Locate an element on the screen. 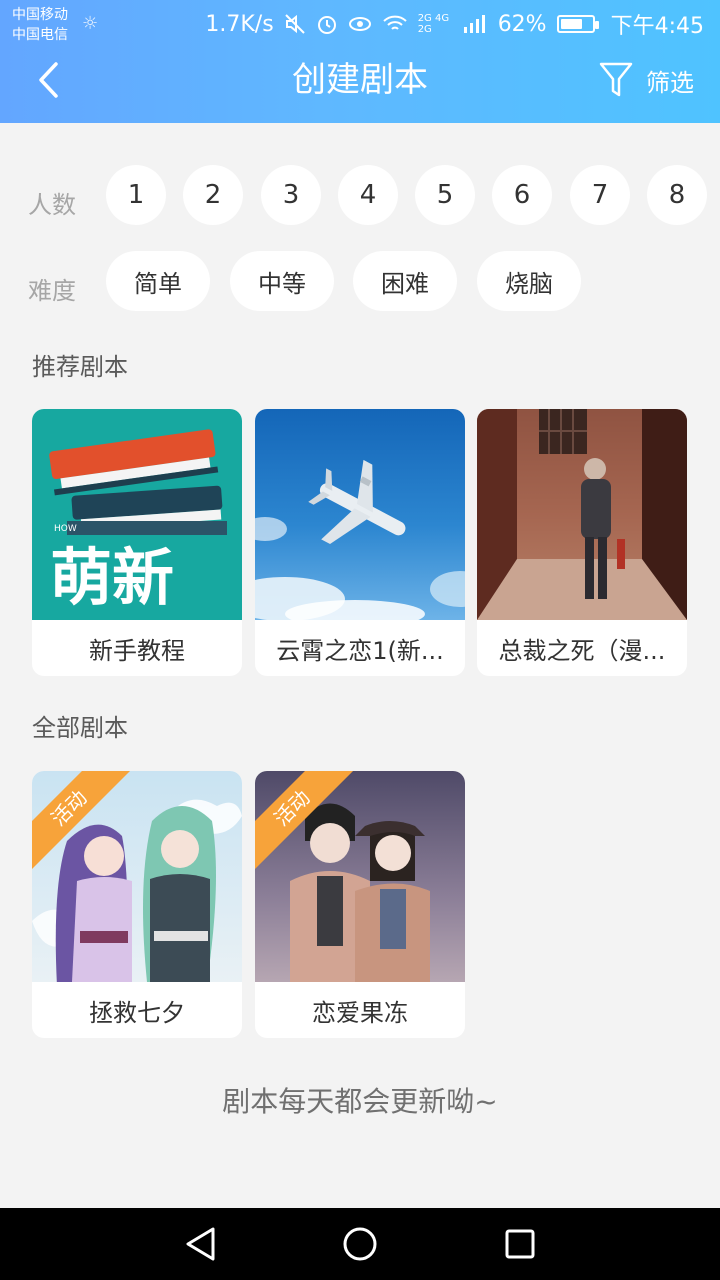 The image size is (720, 1280). carrier-1: 中国移动 is located at coordinates (40, 15).